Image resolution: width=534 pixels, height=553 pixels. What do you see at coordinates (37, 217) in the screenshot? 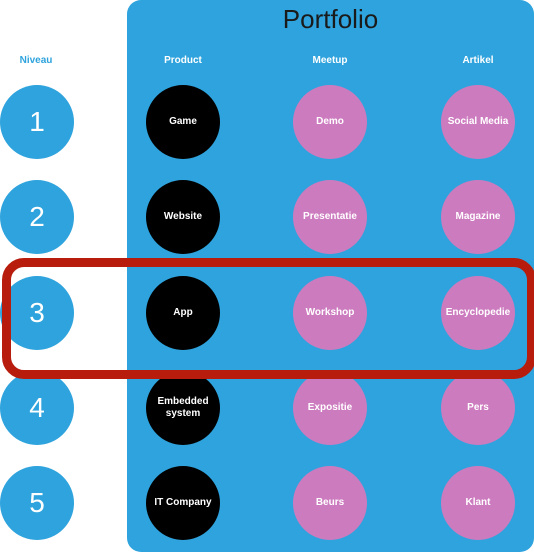
I see `level-circle-2: 2` at bounding box center [37, 217].